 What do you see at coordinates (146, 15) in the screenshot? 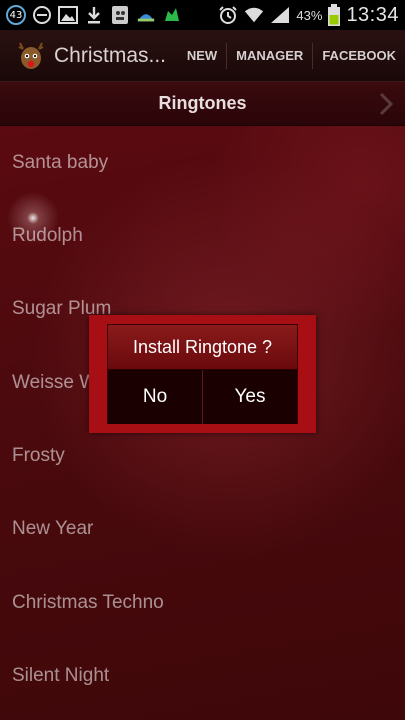
I see `weather-icon` at bounding box center [146, 15].